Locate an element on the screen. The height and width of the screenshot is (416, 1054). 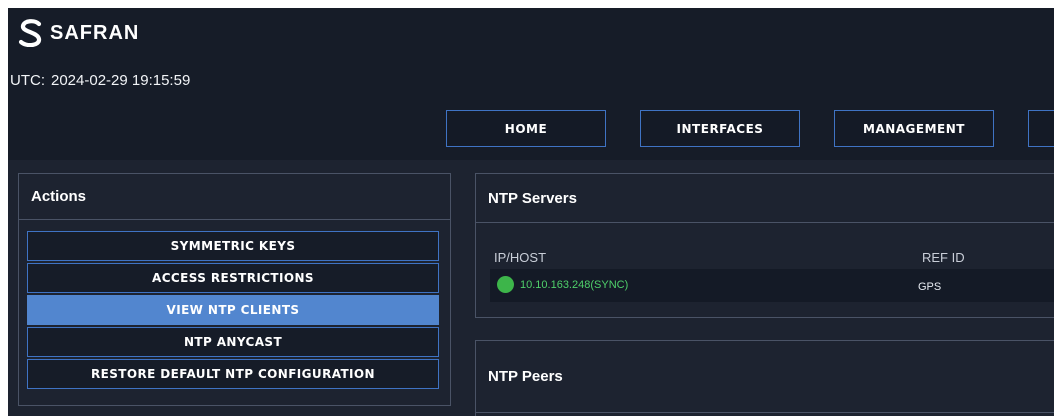
main-nav: HOME INTERFACES MANAGEMENT is located at coordinates (750, 128).